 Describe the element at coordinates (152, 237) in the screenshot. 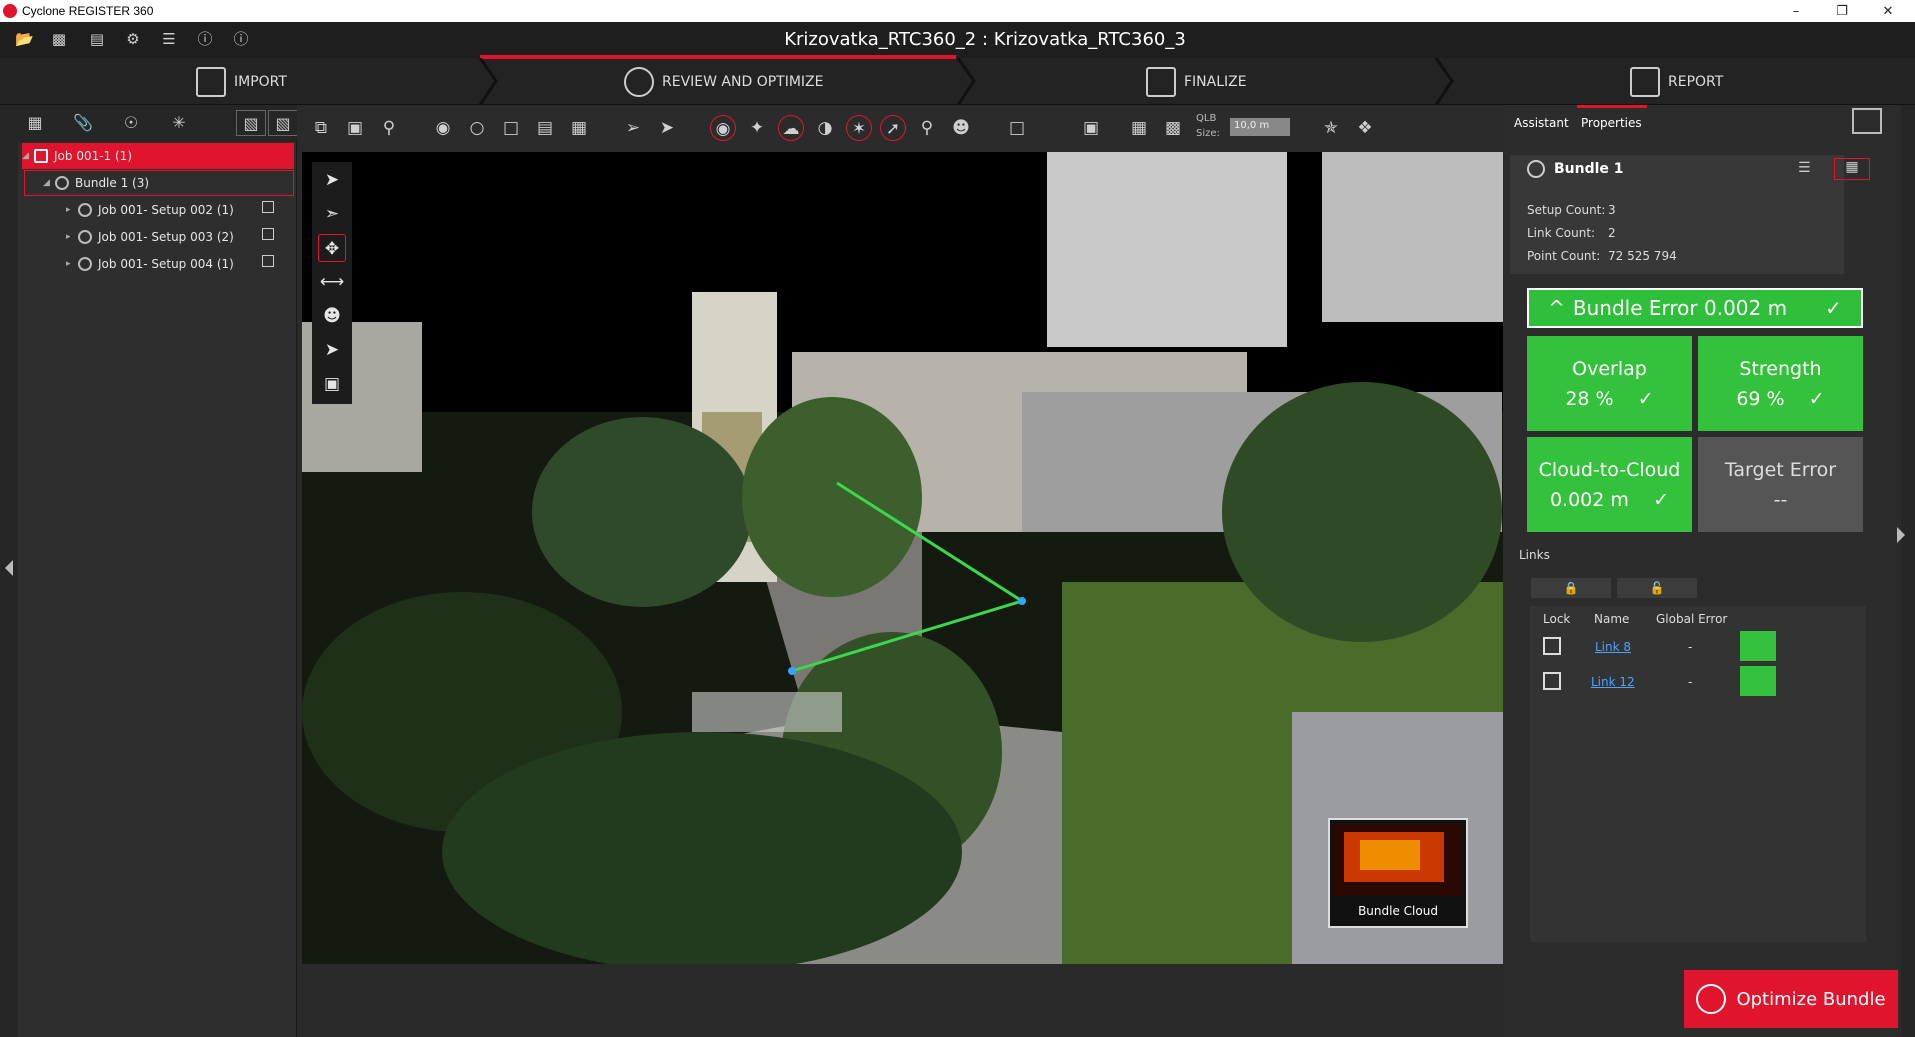

I see `tree-item-setup: ▸ Job 001- Setup 003 (2)` at that location.